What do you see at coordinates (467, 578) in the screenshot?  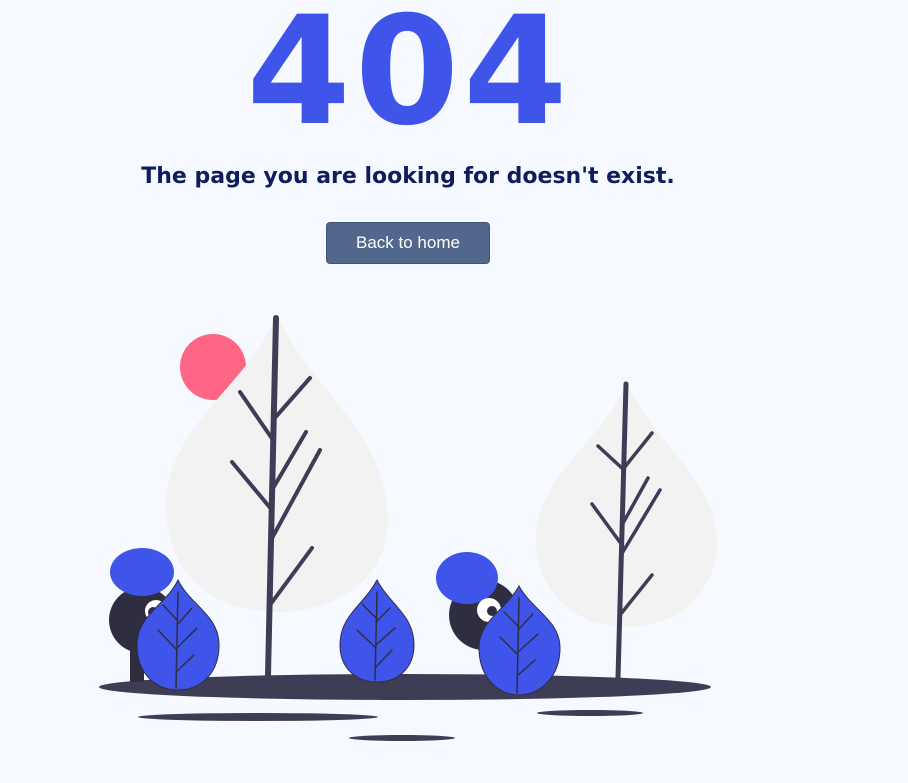 I see `right-character-hat` at bounding box center [467, 578].